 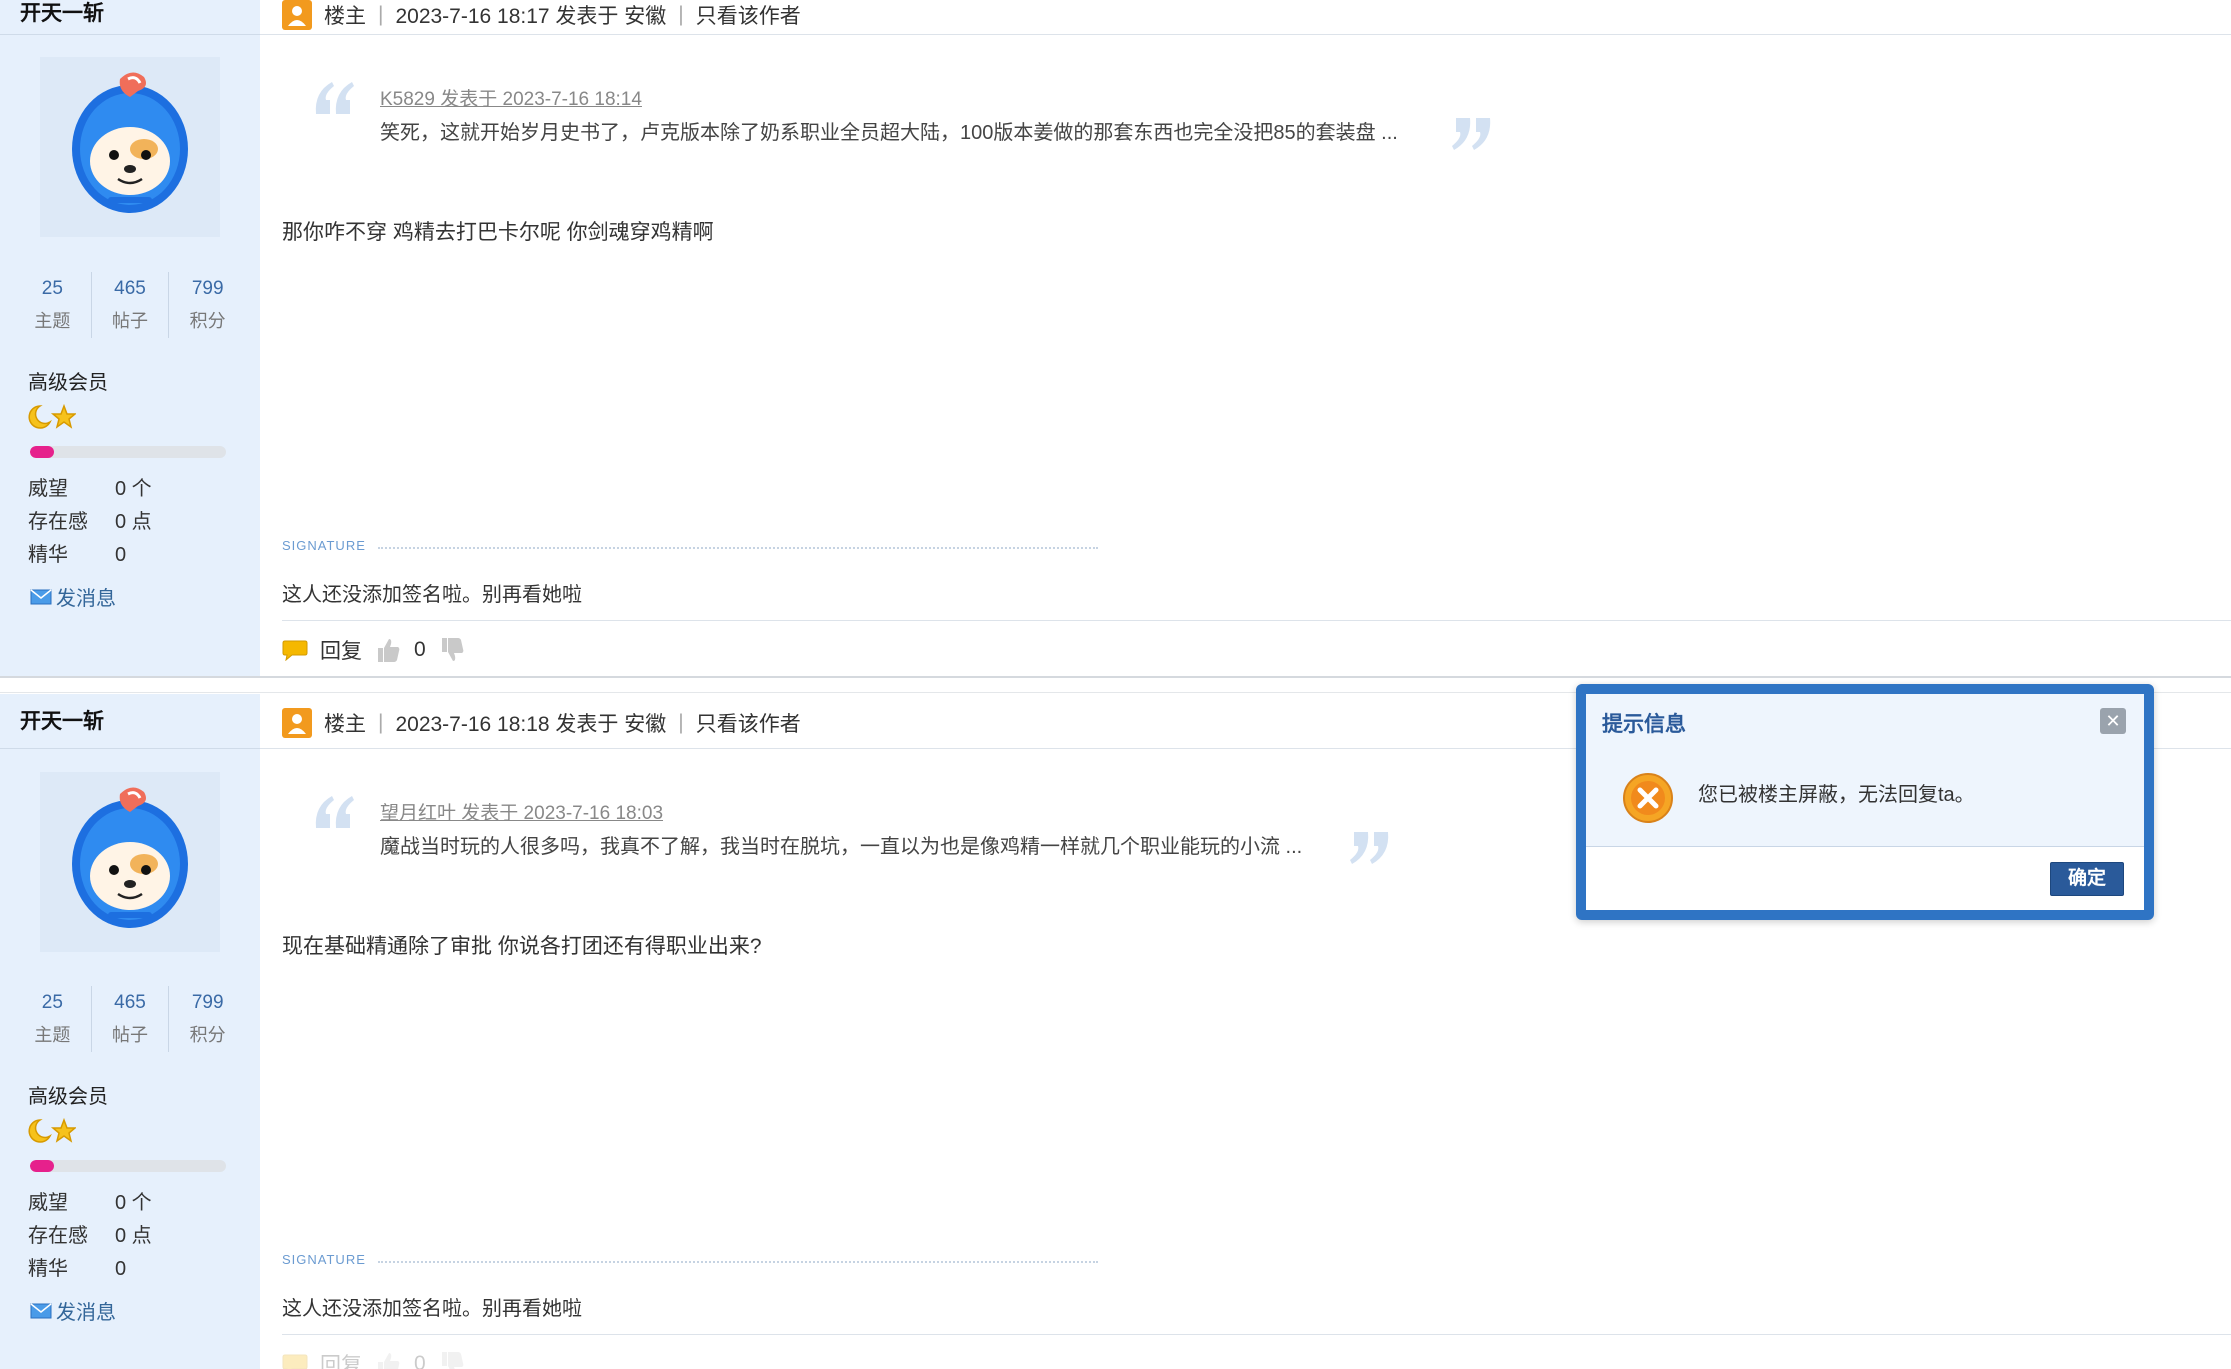 What do you see at coordinates (2087, 879) in the screenshot?
I see `dialog-ok-button: 确定` at bounding box center [2087, 879].